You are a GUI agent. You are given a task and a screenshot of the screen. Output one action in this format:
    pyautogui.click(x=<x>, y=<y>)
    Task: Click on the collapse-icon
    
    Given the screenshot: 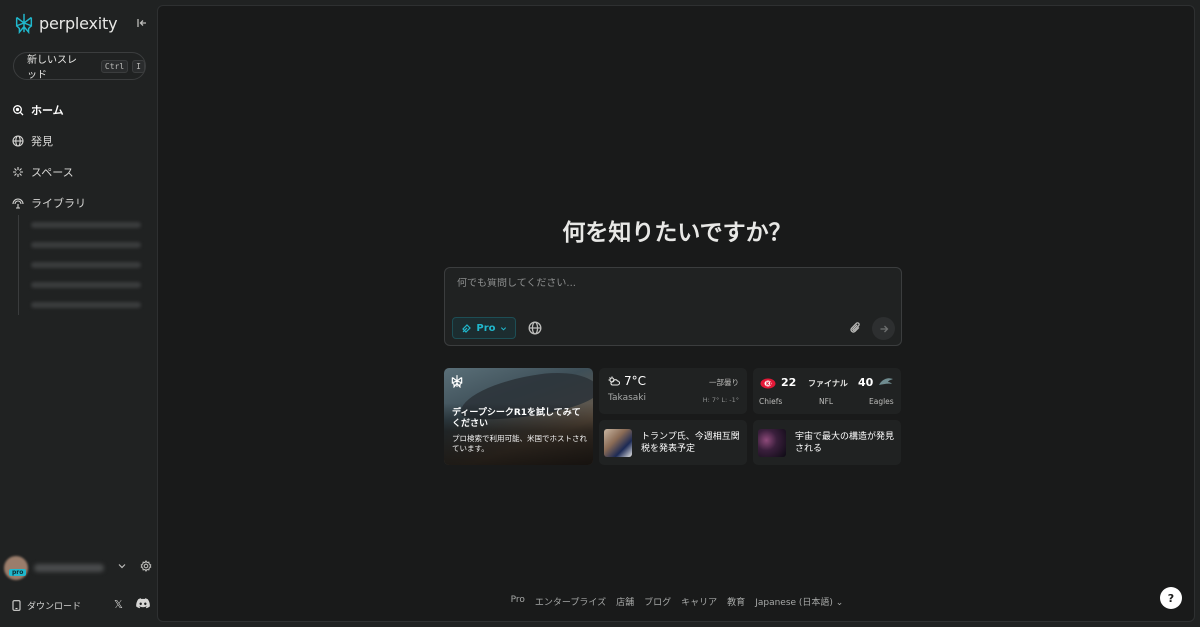 What is the action you would take?
    pyautogui.click(x=141, y=23)
    